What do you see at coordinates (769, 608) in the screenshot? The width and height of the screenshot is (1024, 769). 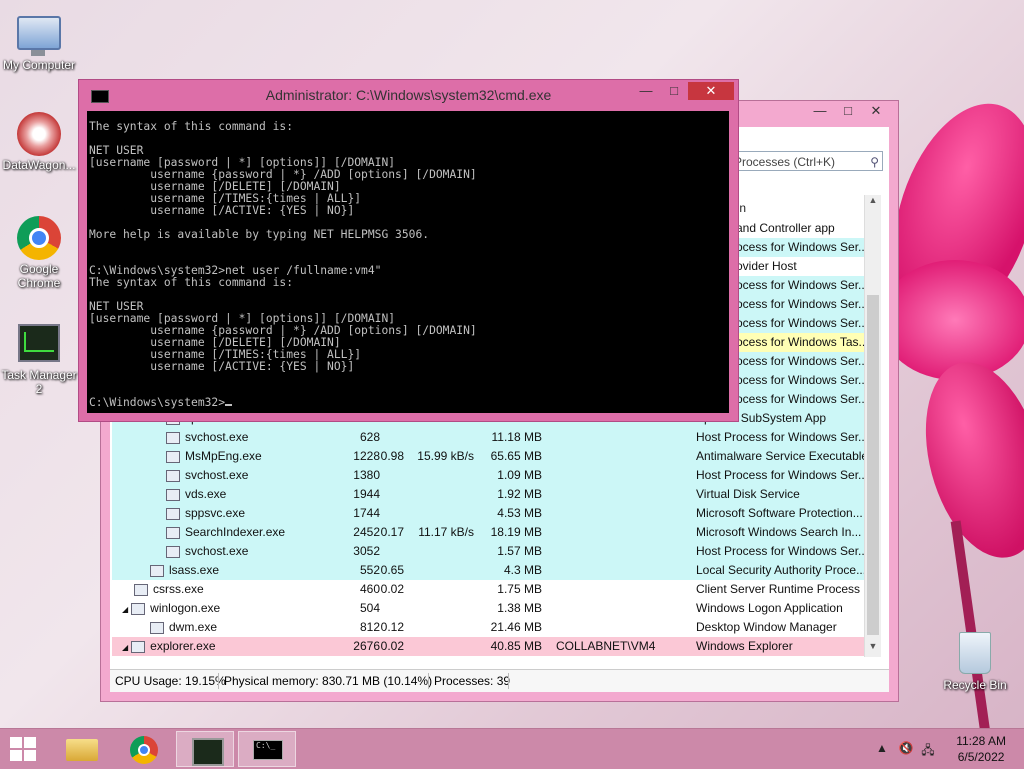 I see `process-description: Windows Logon Application` at bounding box center [769, 608].